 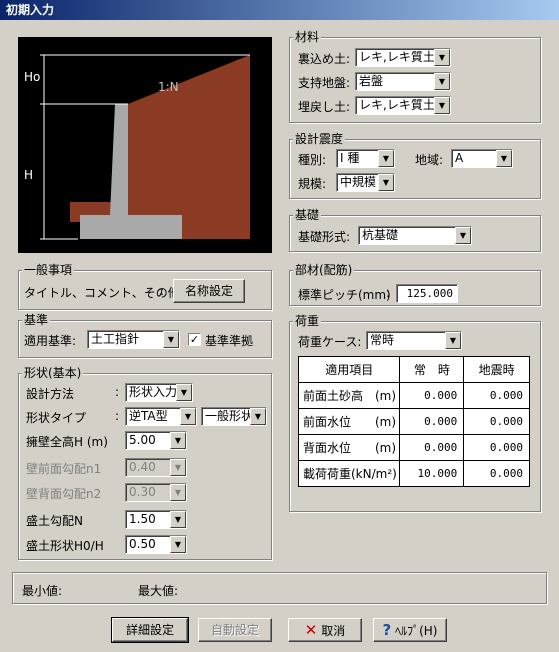 What do you see at coordinates (324, 270) in the screenshot?
I see `member-group-title: 部材(配筋)` at bounding box center [324, 270].